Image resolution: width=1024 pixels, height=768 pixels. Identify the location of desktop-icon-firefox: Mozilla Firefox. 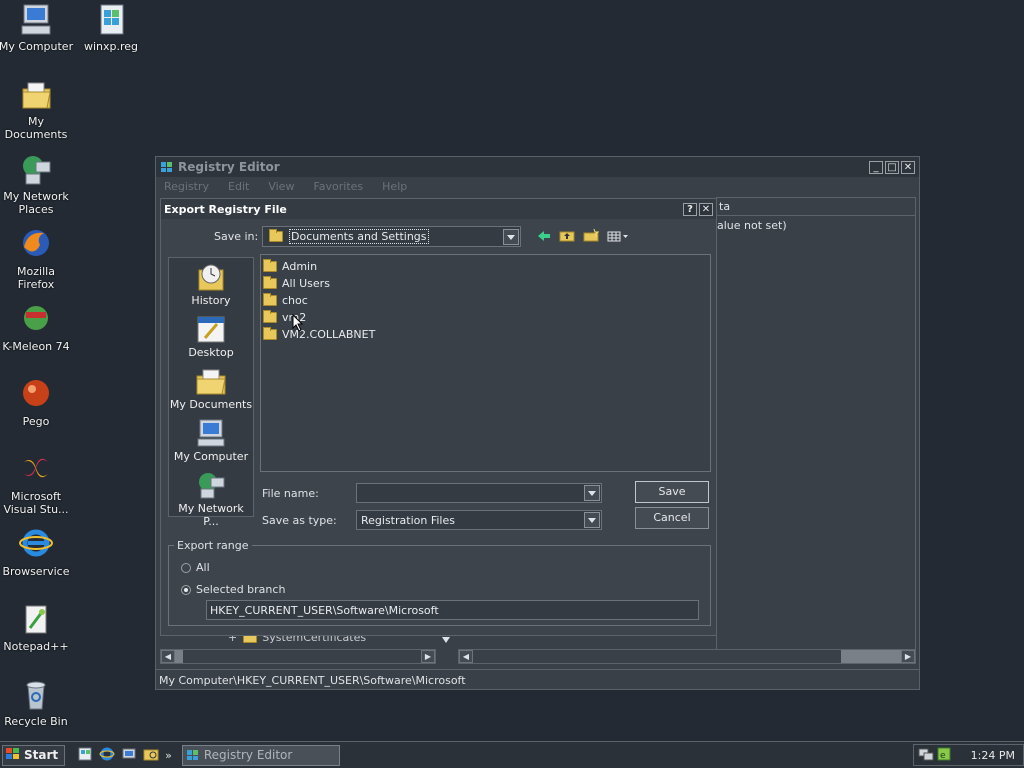
(37, 259).